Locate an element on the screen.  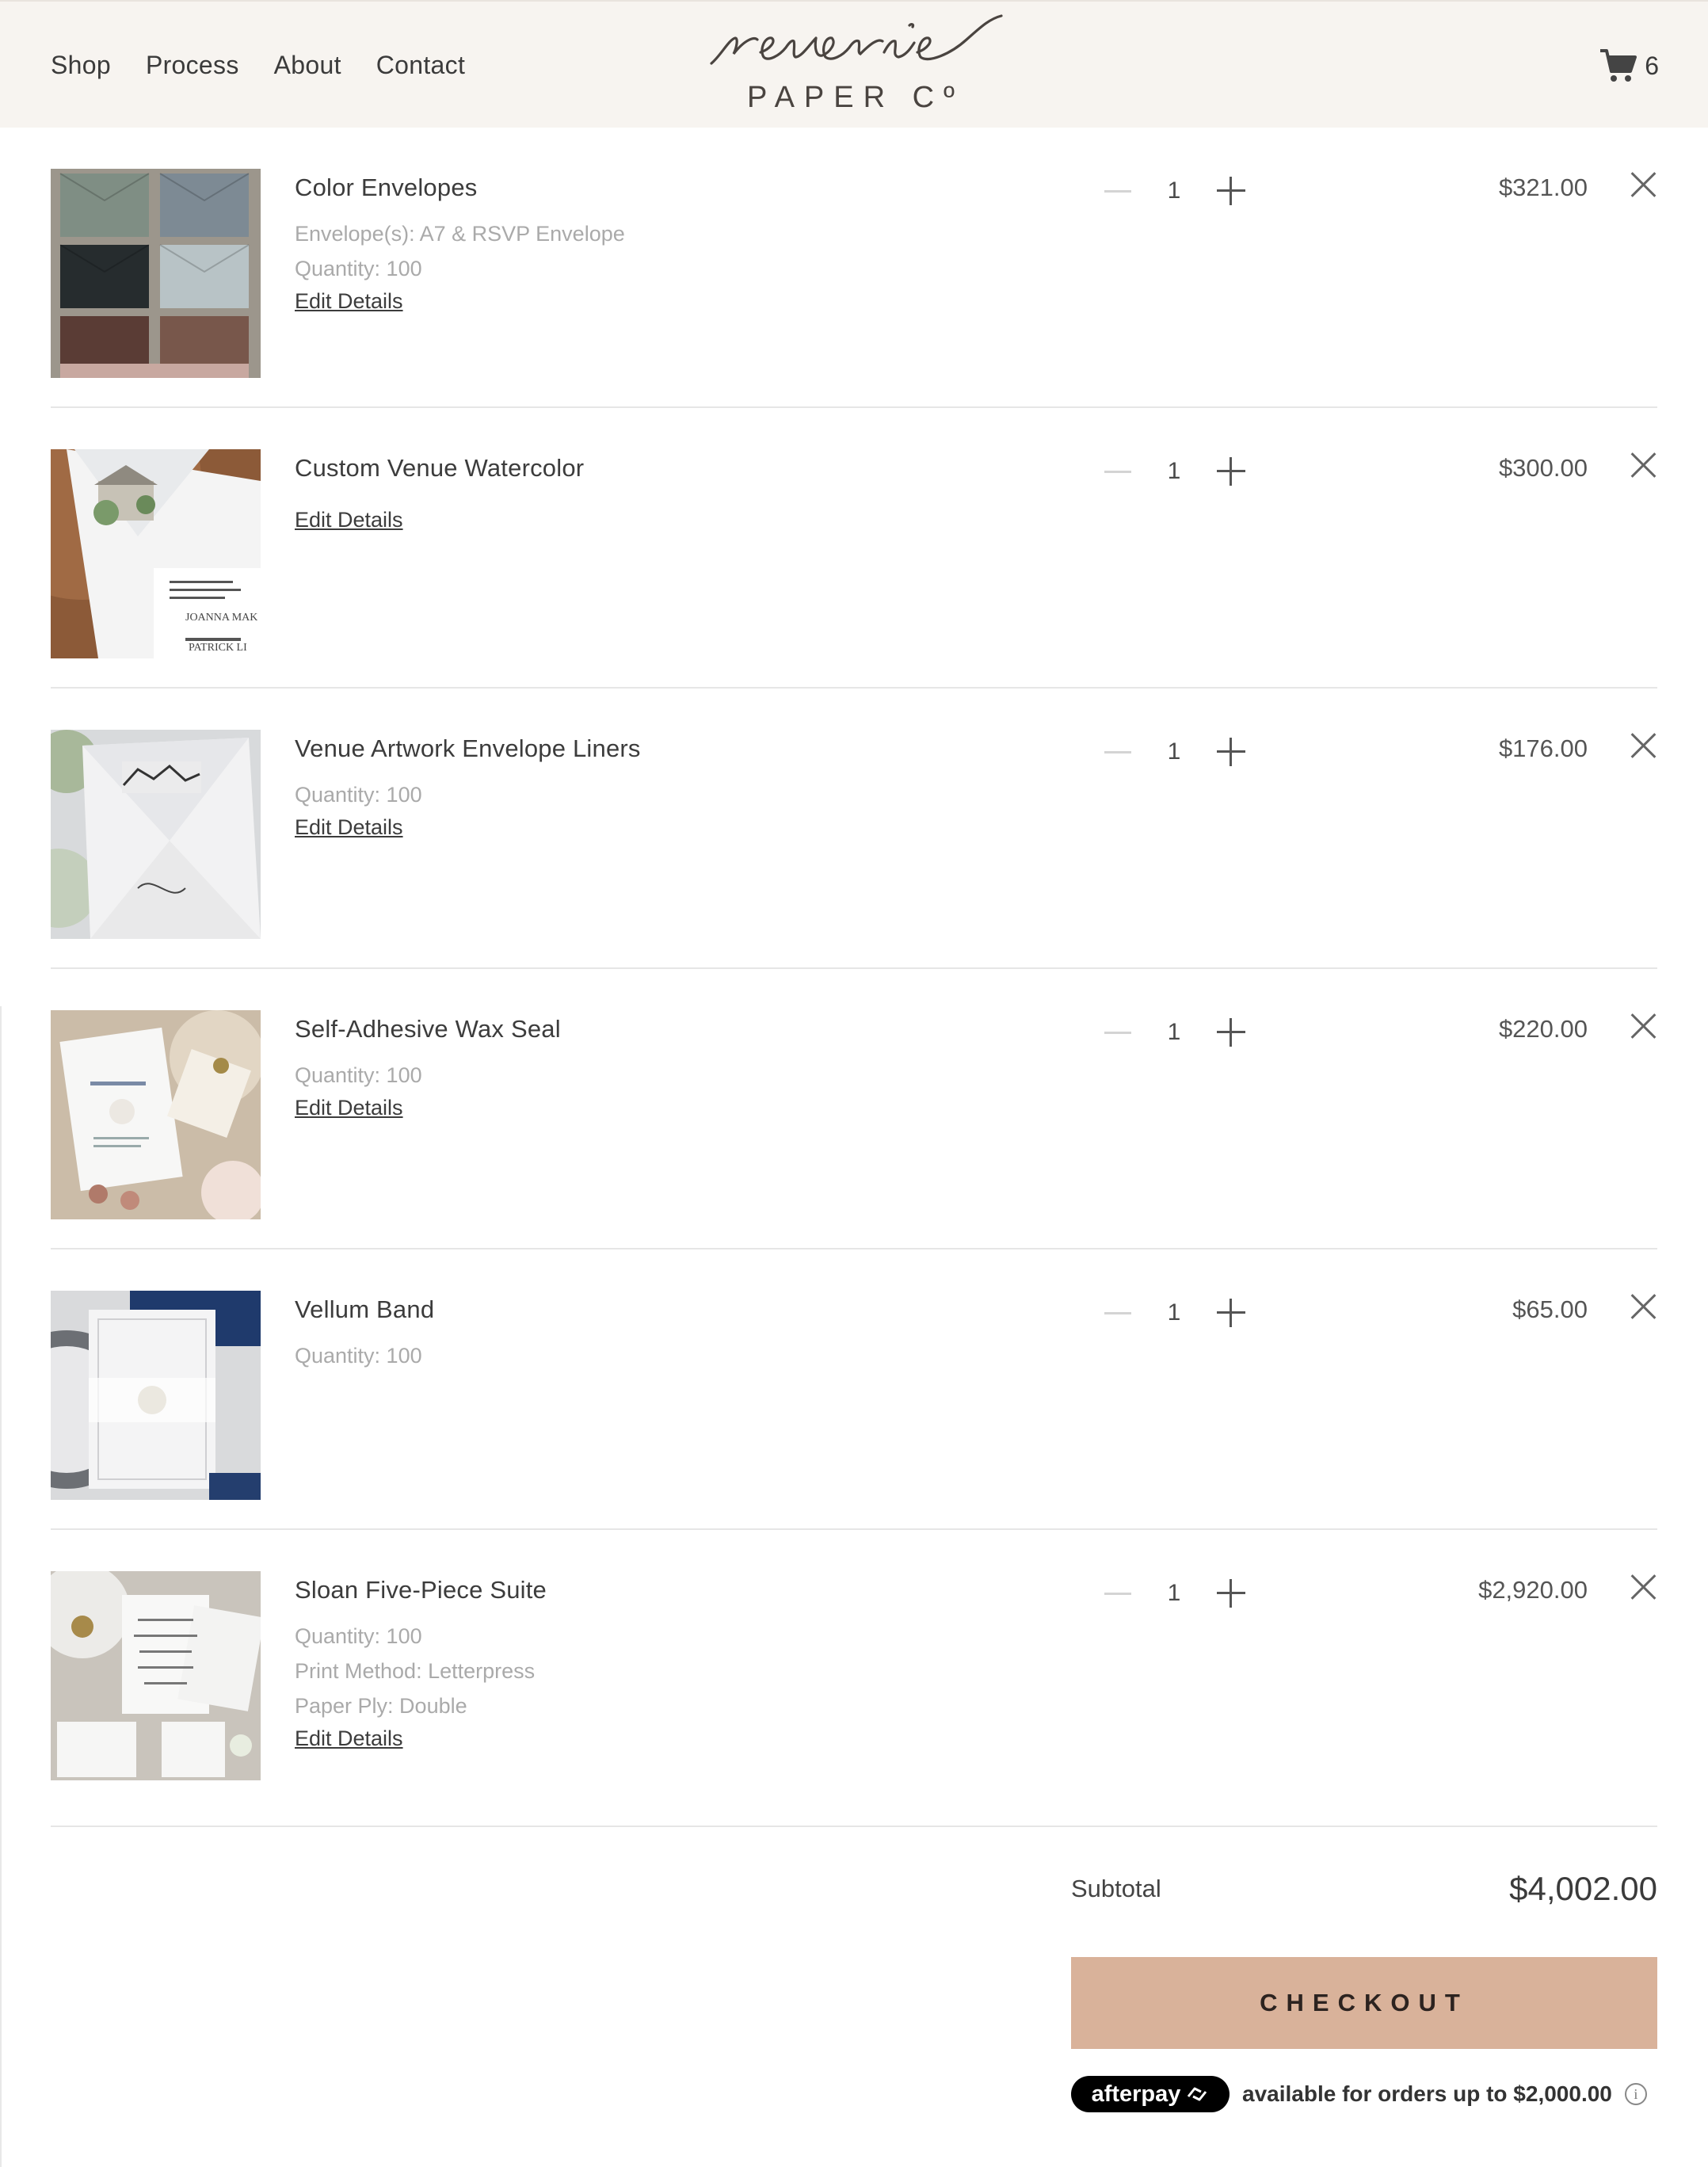
svg-text: PATRICK LI is located at coordinates (218, 648).